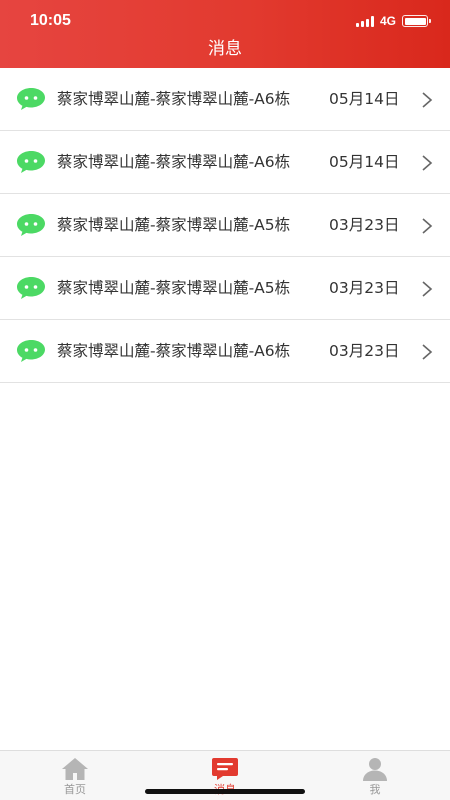 Image resolution: width=450 pixels, height=800 pixels. I want to click on tab-label: 首页, so click(75, 789).